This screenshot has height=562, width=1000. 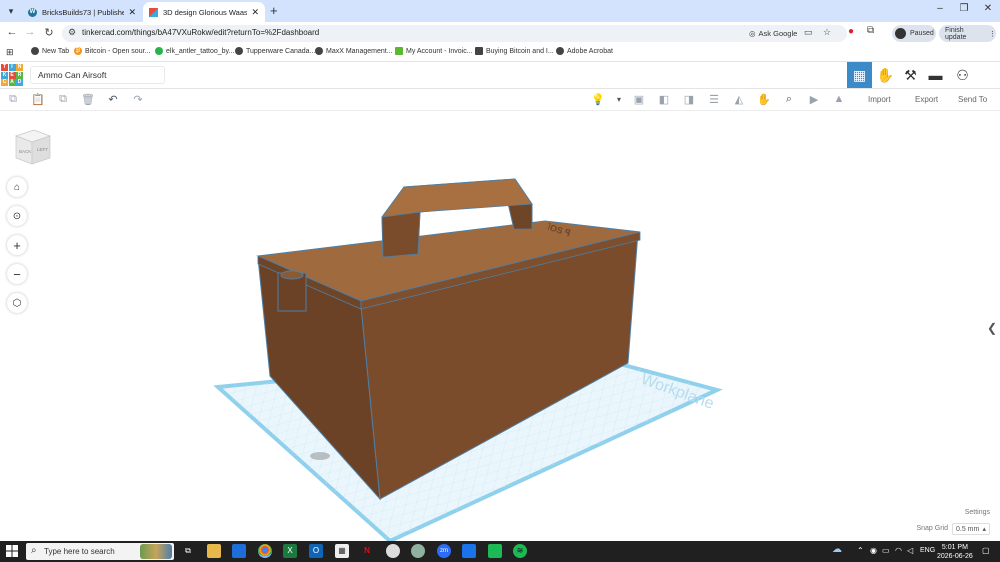 What do you see at coordinates (870, 30) in the screenshot?
I see `extensions-icon: ⧉` at bounding box center [870, 30].